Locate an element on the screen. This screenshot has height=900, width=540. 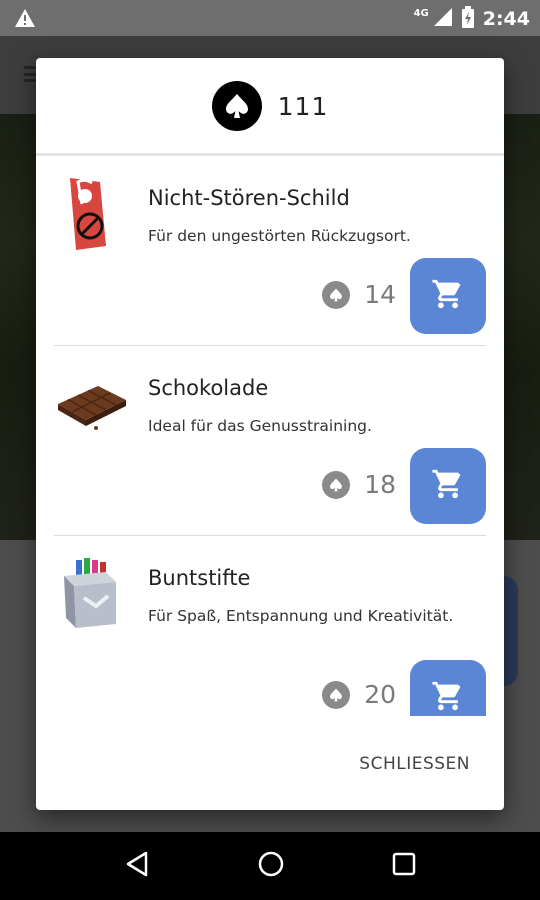
door-hanger-icon is located at coordinates (89, 214).